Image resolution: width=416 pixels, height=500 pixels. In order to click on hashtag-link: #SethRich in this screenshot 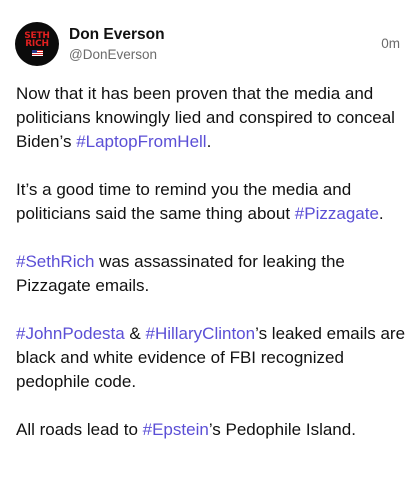, I will do `click(55, 261)`.